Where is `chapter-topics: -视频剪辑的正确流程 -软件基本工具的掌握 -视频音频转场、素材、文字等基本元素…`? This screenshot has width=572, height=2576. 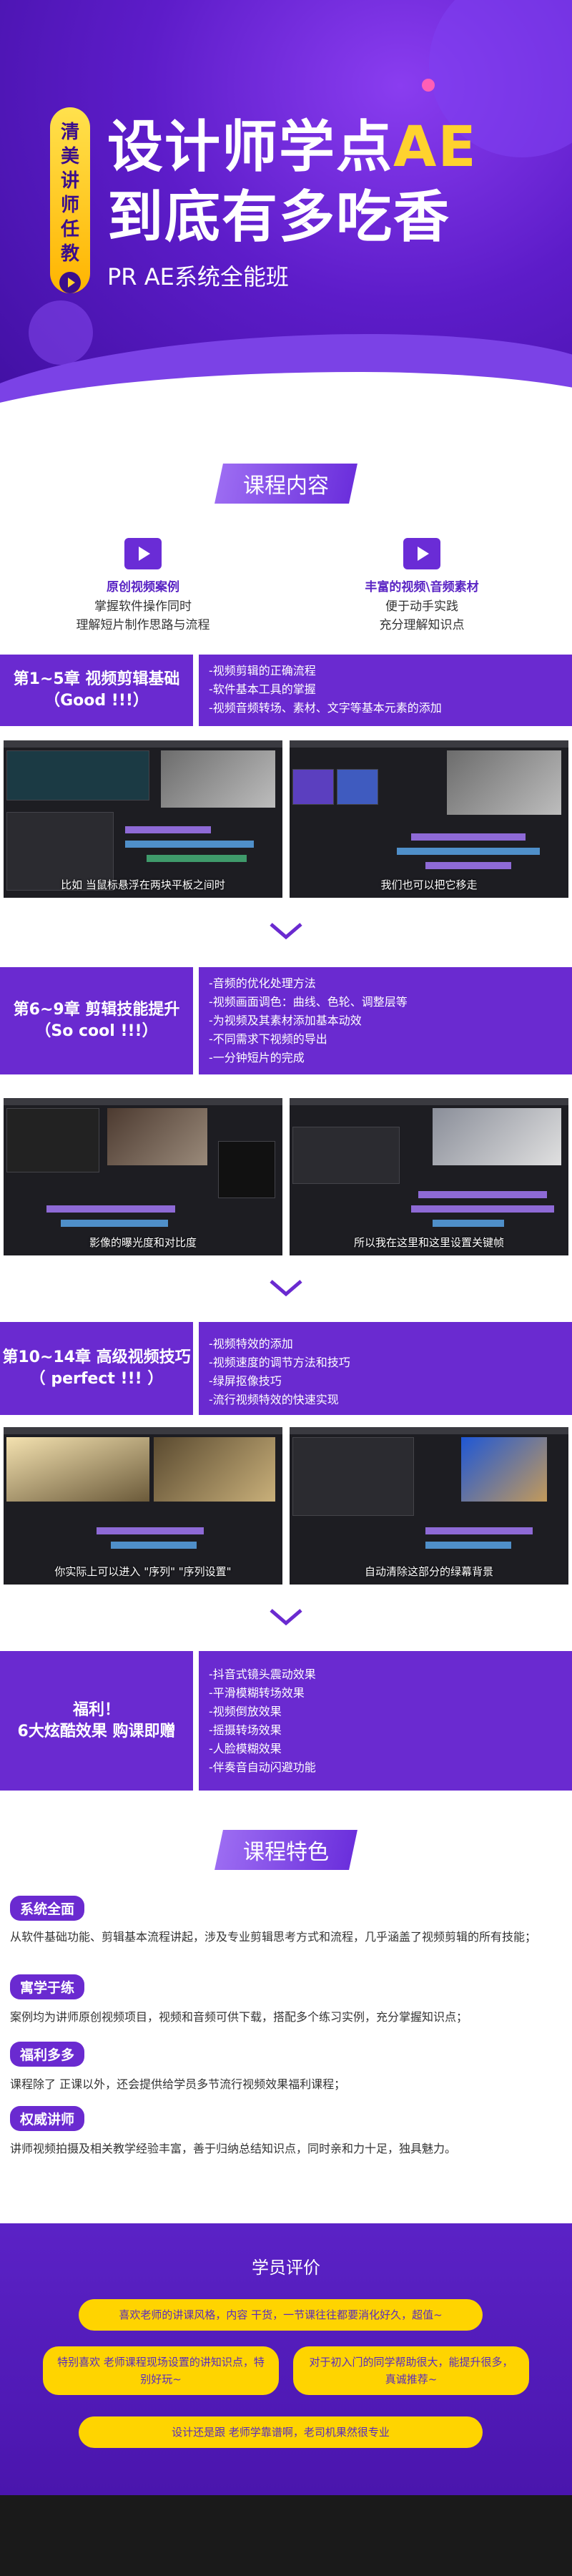
chapter-topics: -视频剪辑的正确流程 -软件基本工具的掌握 -视频音频转场、素材、文字等基本元素… is located at coordinates (385, 690).